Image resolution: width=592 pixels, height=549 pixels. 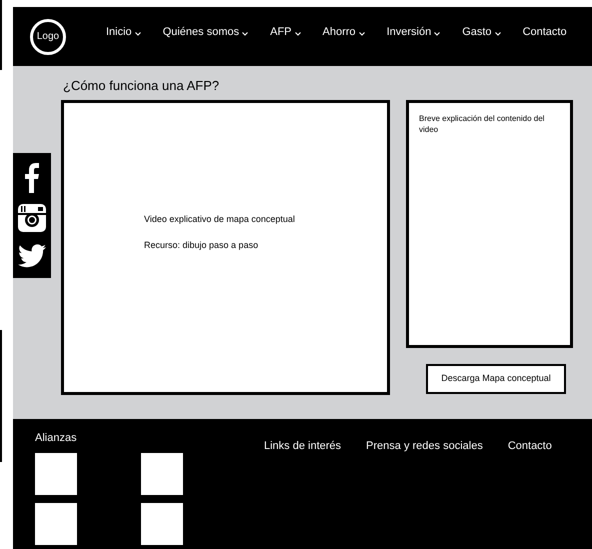 What do you see at coordinates (343, 32) in the screenshot?
I see `nav-link: Ahorro` at bounding box center [343, 32].